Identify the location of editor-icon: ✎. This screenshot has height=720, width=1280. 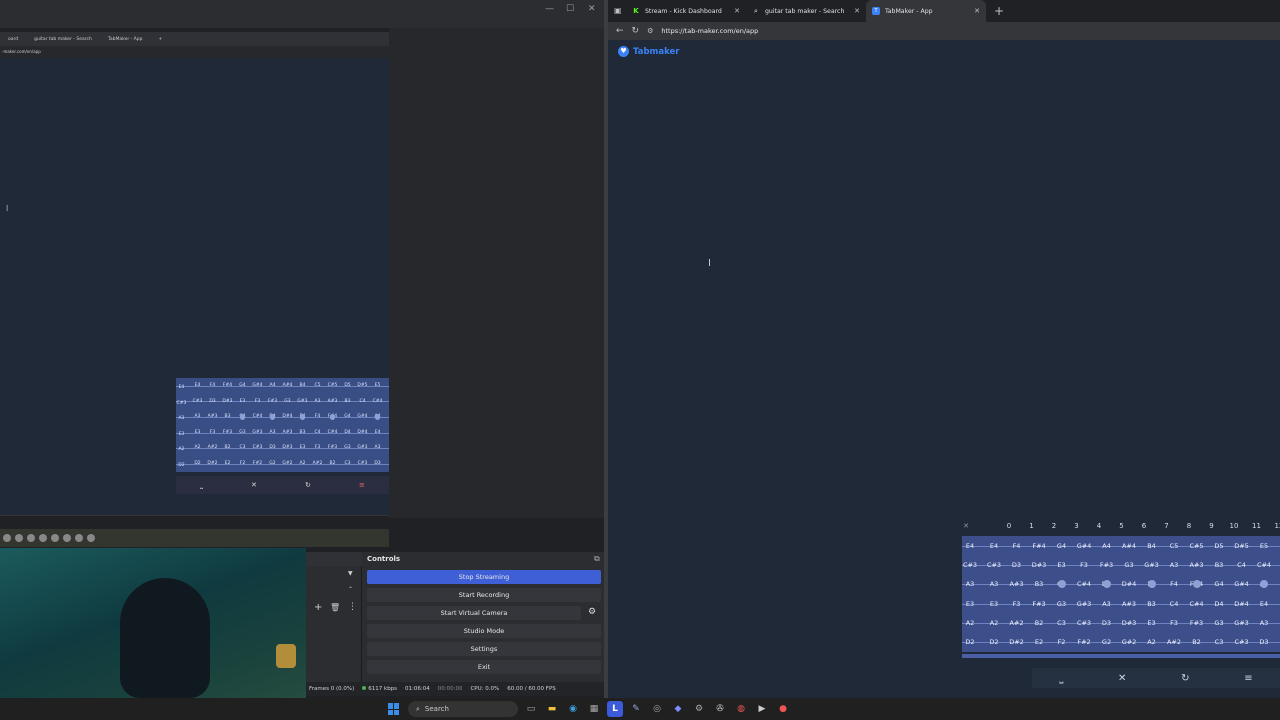
(636, 709).